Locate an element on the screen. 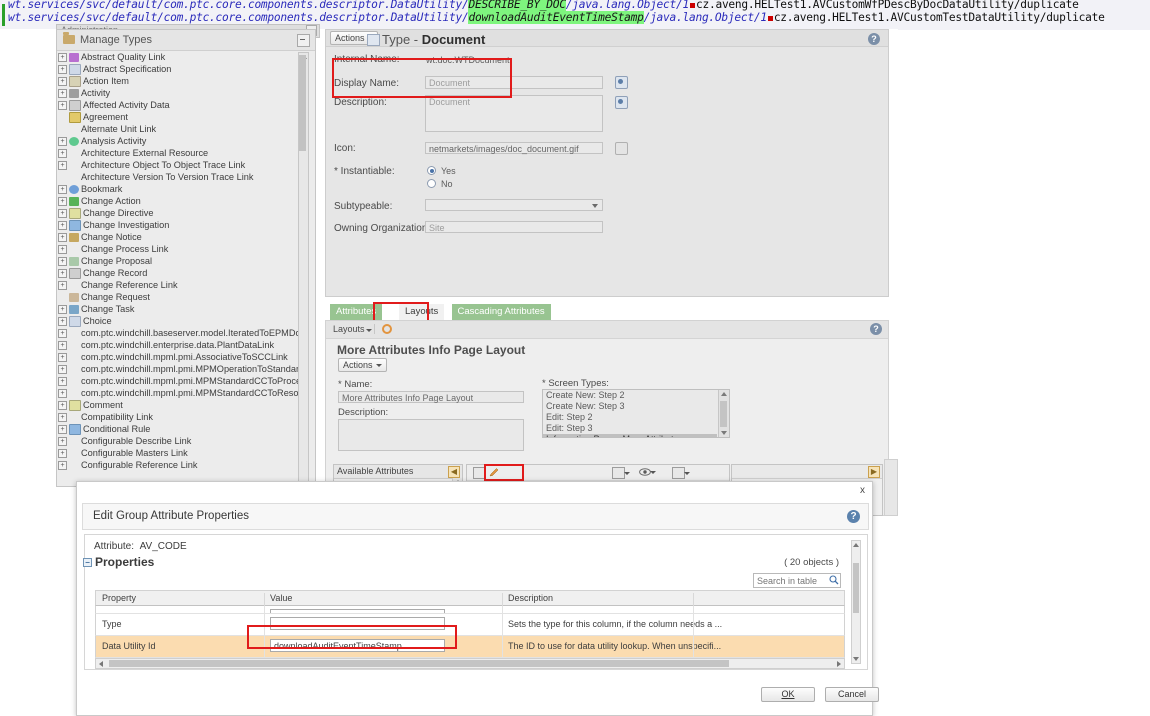 This screenshot has height=716, width=1150. add-group-icon is located at coordinates (479, 473).